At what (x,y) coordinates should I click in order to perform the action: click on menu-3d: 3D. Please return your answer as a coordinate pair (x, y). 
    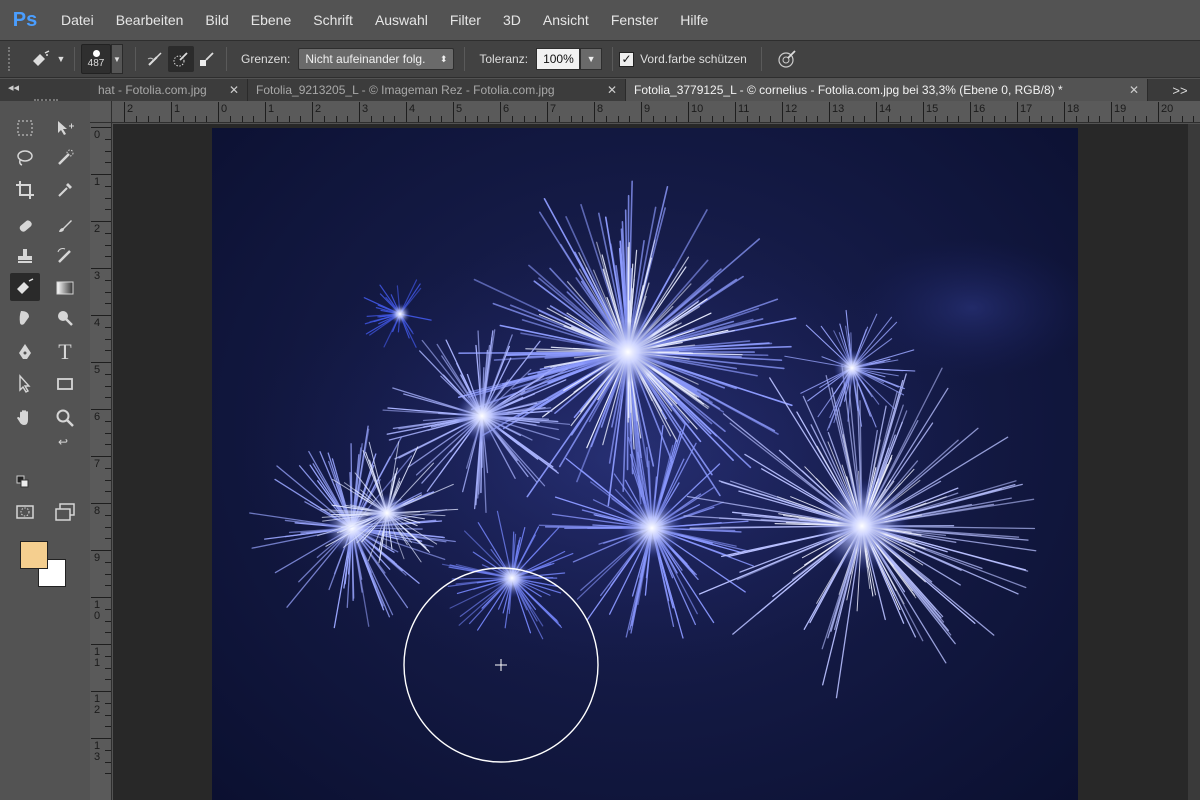
    Looking at the image, I should click on (512, 20).